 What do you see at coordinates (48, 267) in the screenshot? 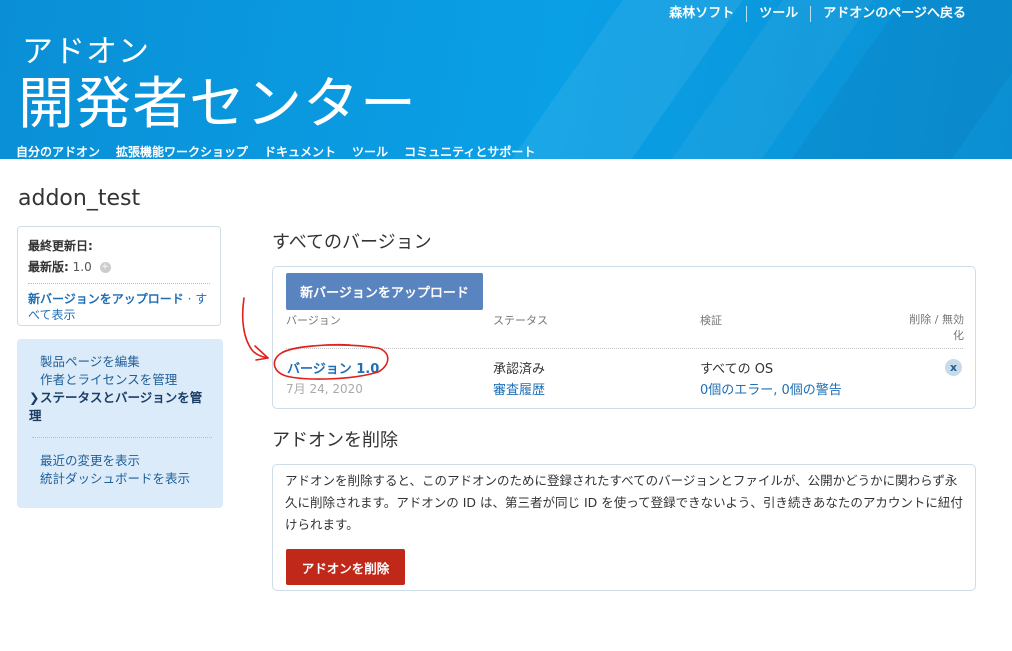
I see `latest-version-label: 最新版:` at bounding box center [48, 267].